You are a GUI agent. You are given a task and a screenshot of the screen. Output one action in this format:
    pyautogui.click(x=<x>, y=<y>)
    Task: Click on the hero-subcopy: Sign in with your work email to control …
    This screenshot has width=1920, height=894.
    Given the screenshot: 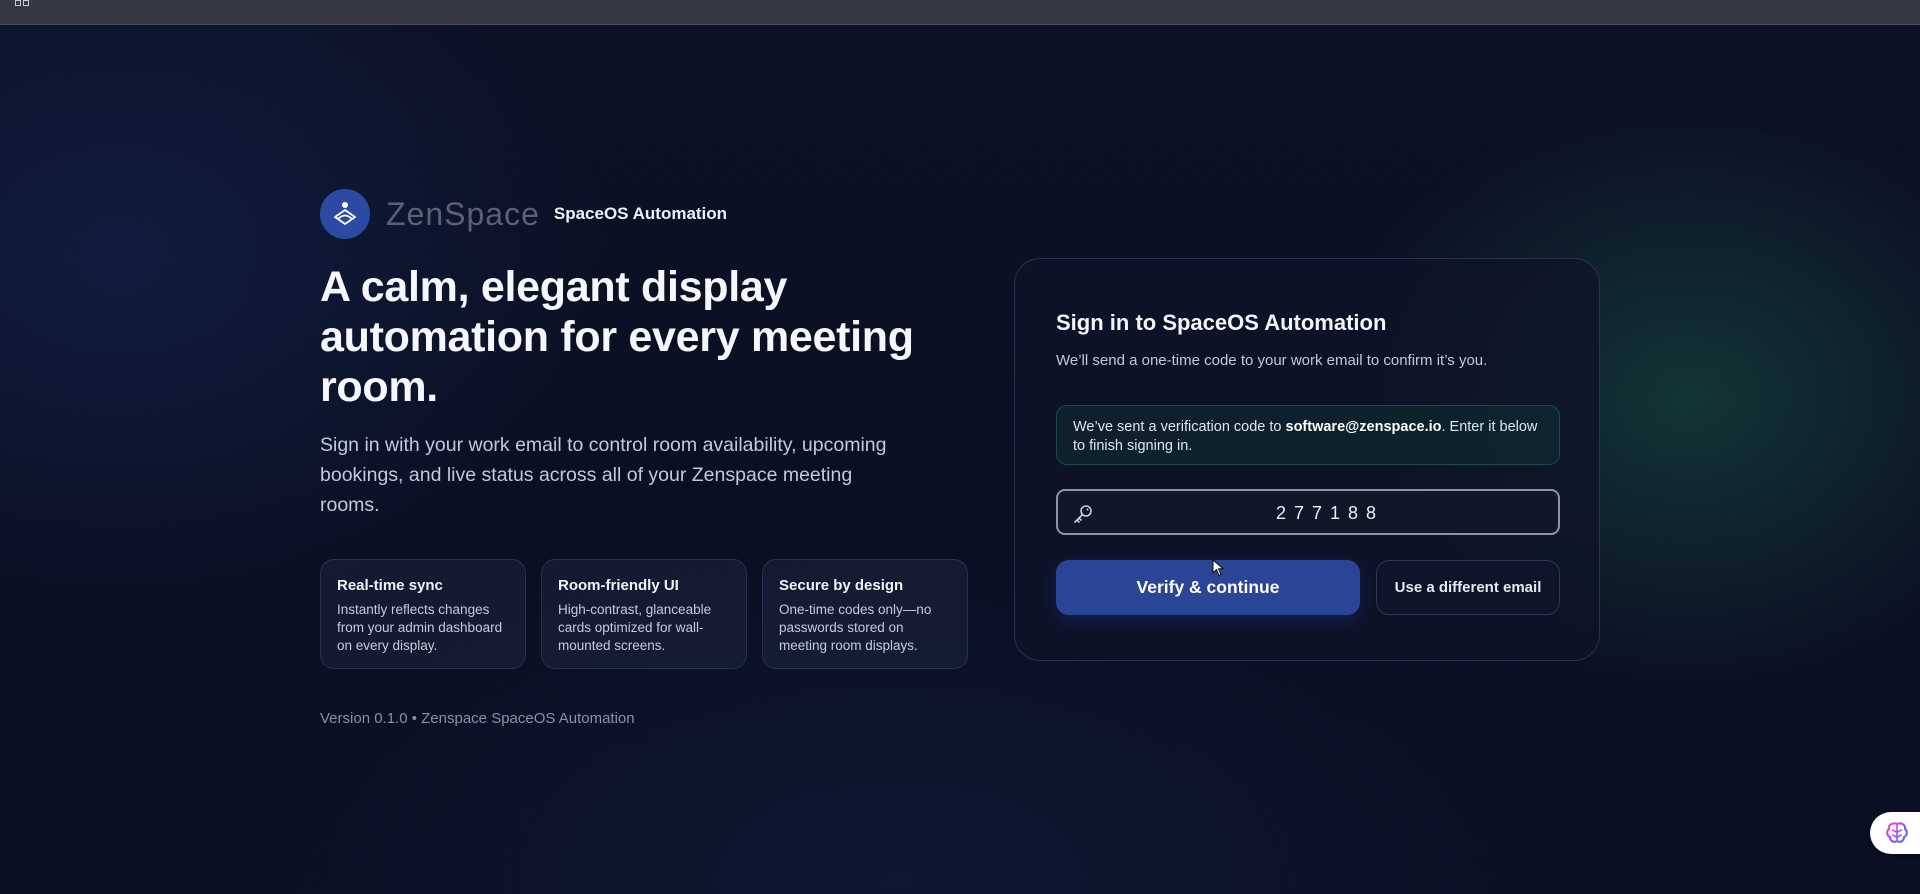 What is the action you would take?
    pyautogui.click(x=603, y=475)
    